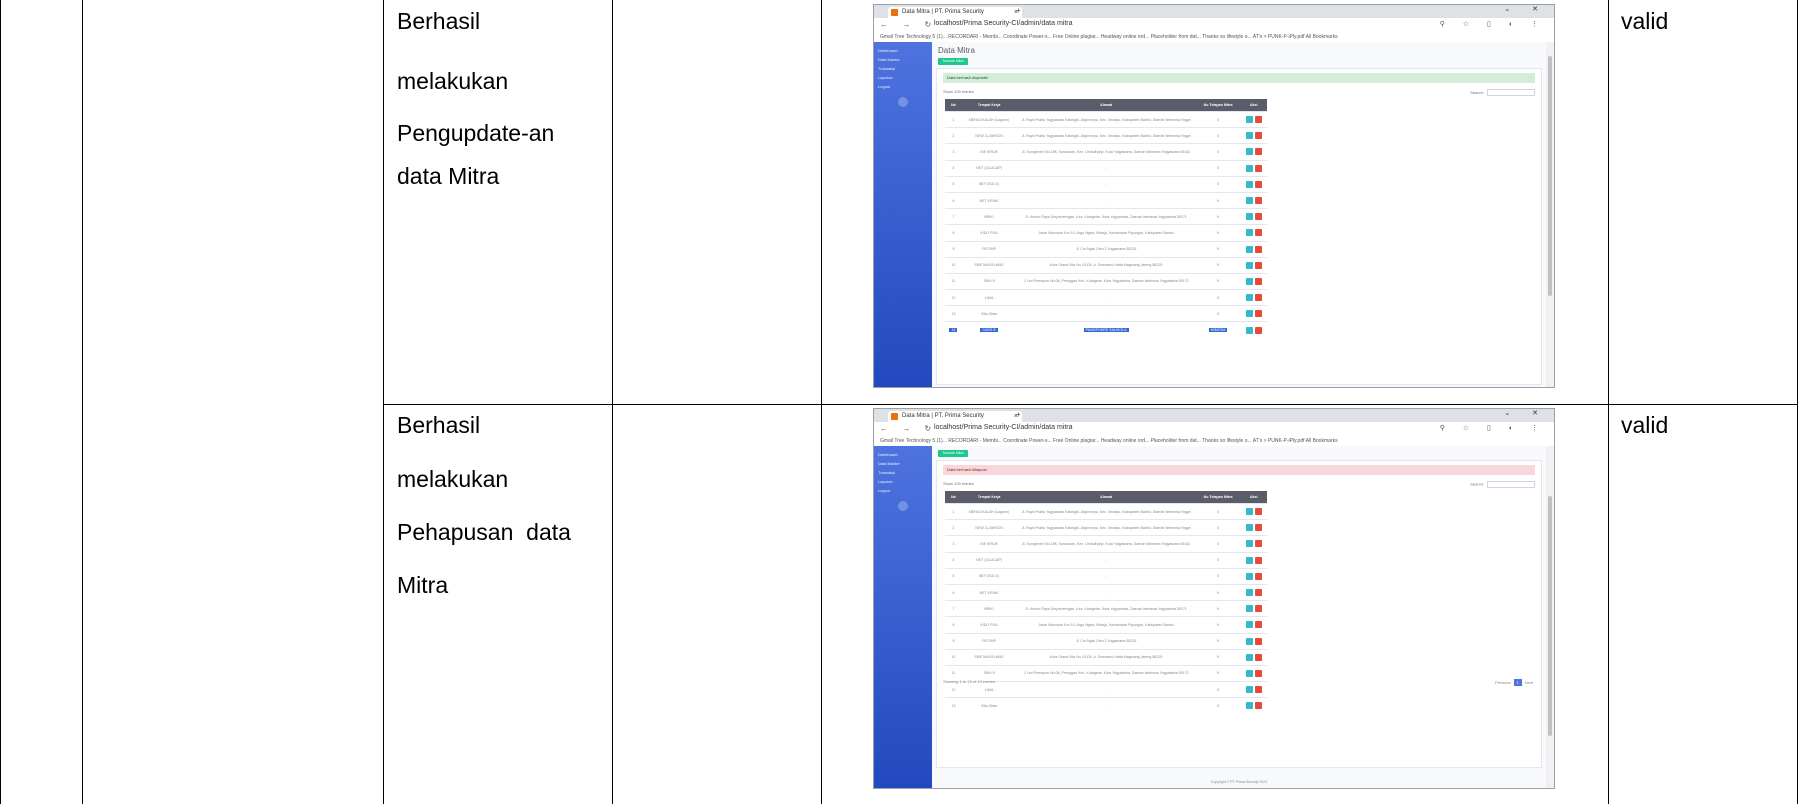  Describe the element at coordinates (989, 497) in the screenshot. I see `column-header: Tempat Kerja` at that location.